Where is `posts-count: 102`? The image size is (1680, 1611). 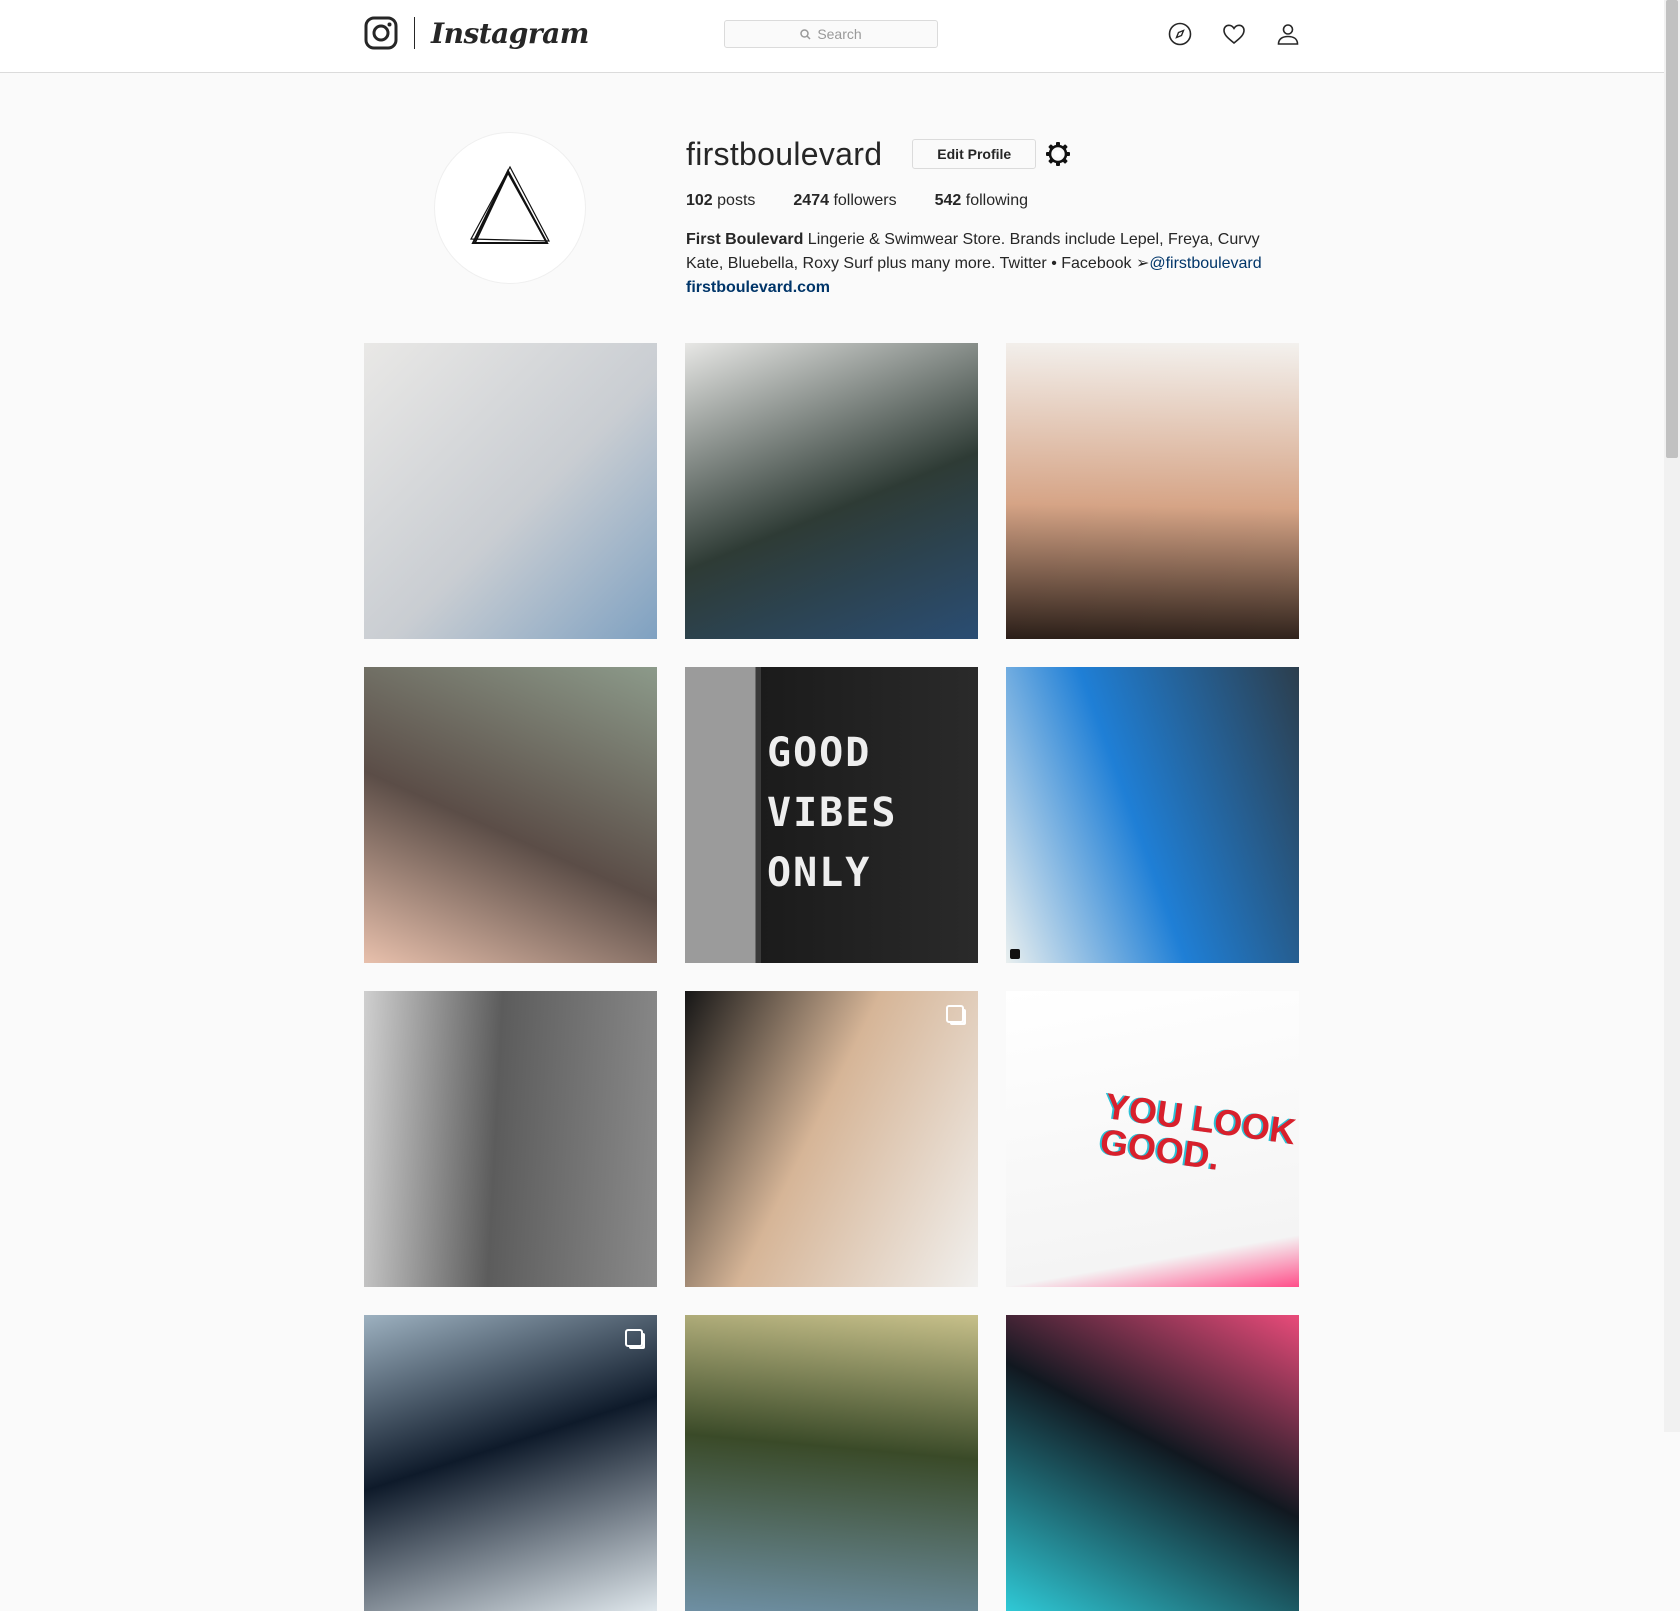 posts-count: 102 is located at coordinates (699, 200).